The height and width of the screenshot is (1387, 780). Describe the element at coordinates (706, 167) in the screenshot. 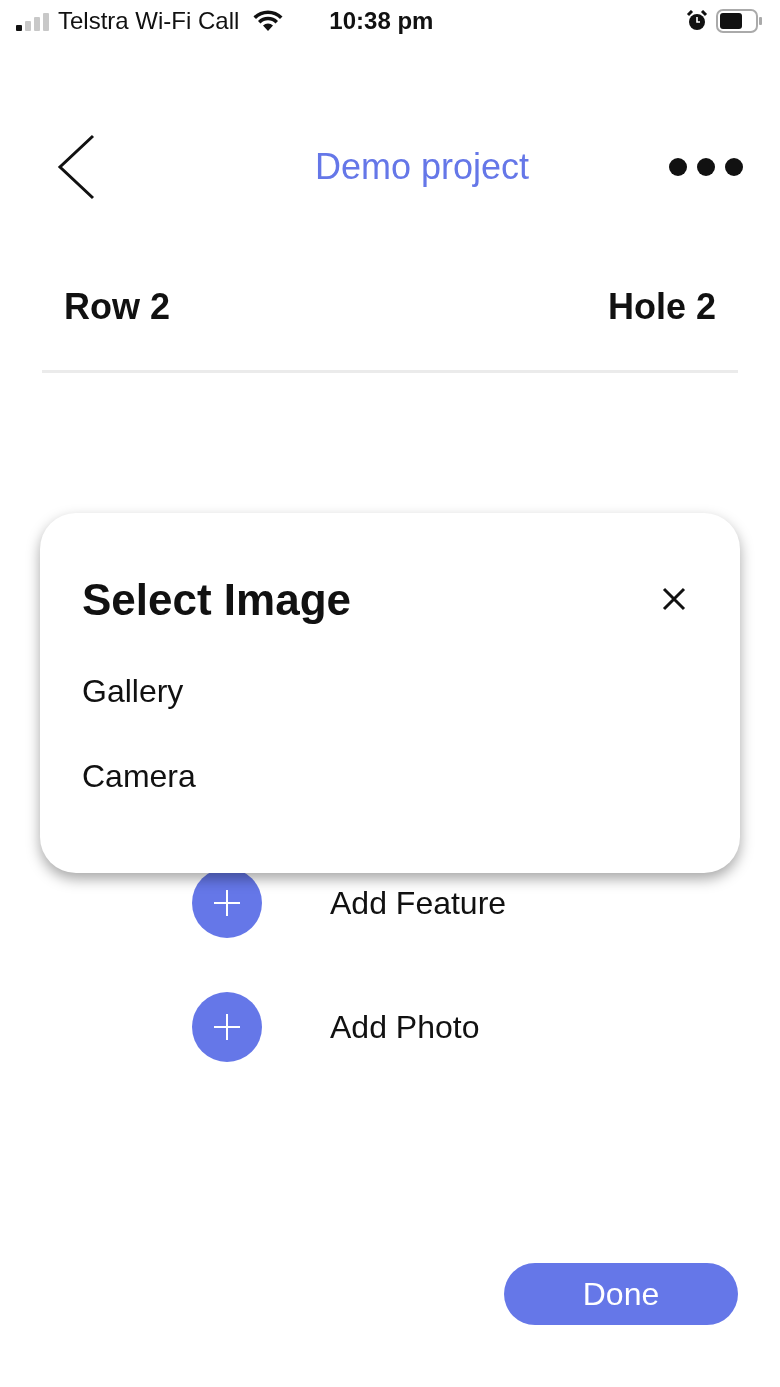

I see `more-options-button` at that location.